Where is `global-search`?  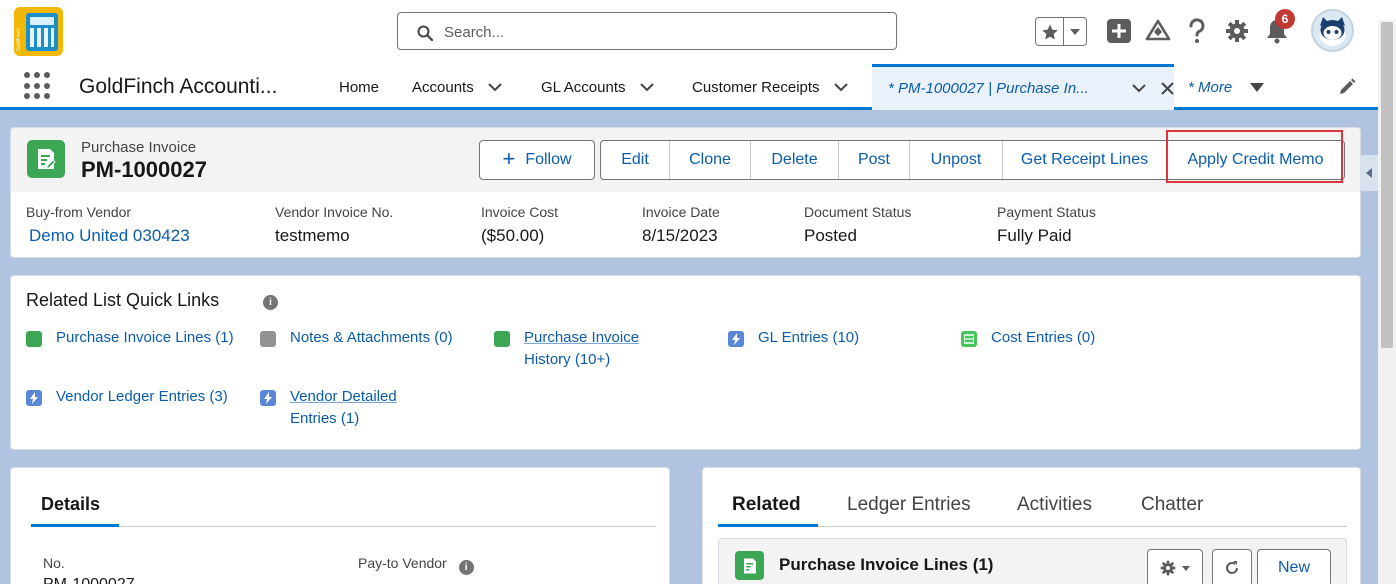 global-search is located at coordinates (647, 31).